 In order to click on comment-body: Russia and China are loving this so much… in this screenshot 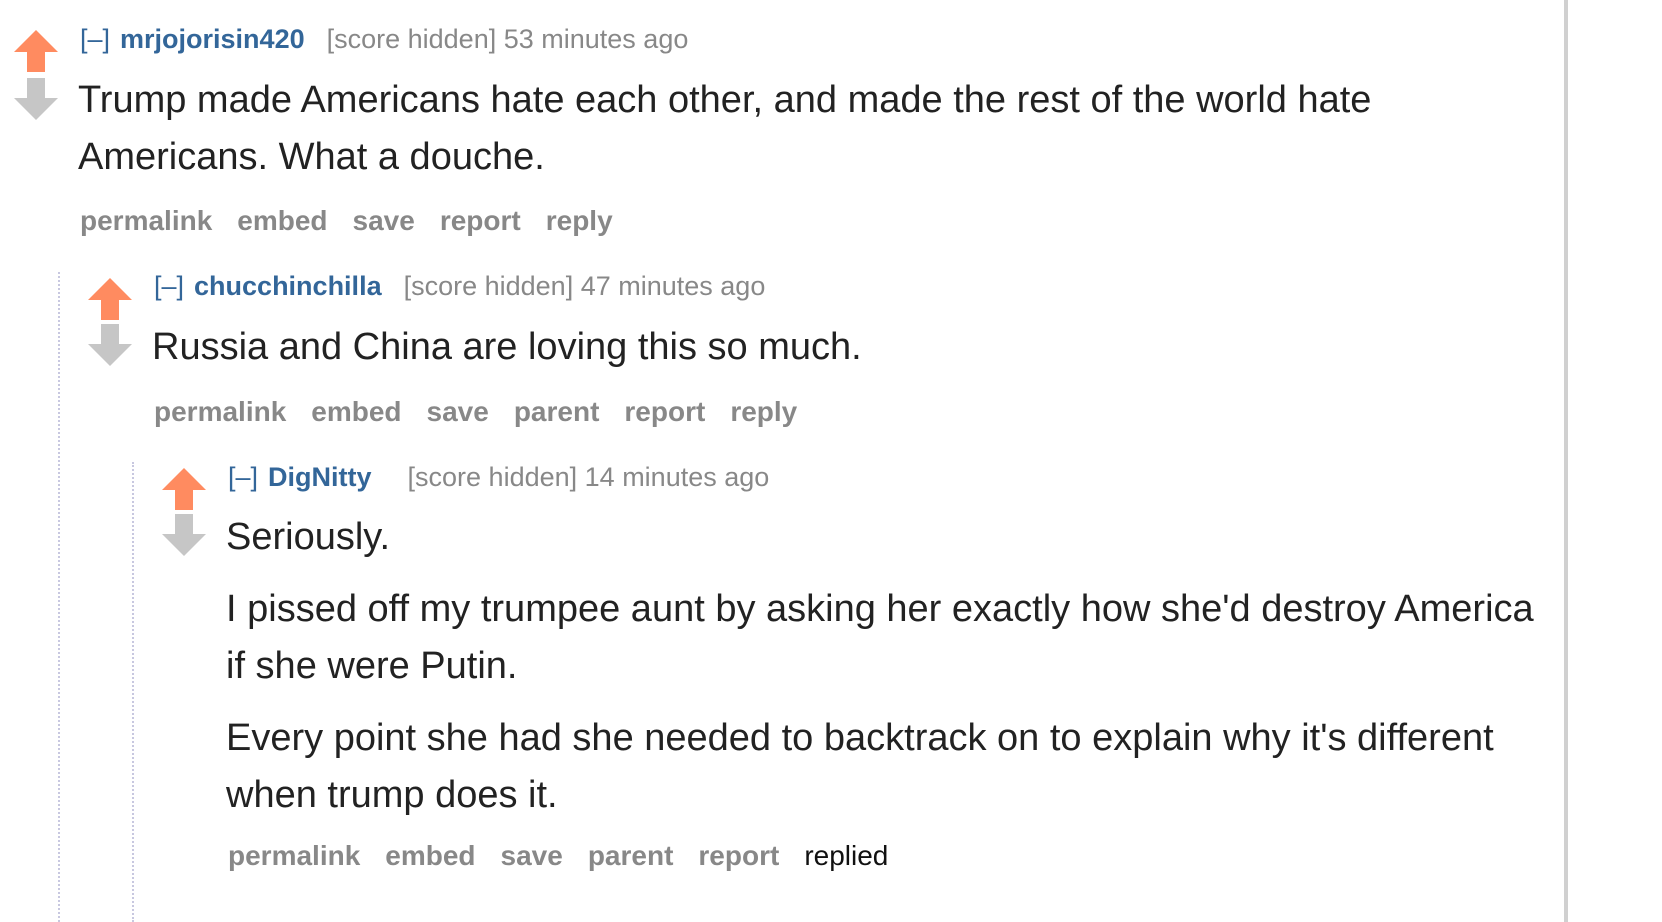, I will do `click(842, 355)`.